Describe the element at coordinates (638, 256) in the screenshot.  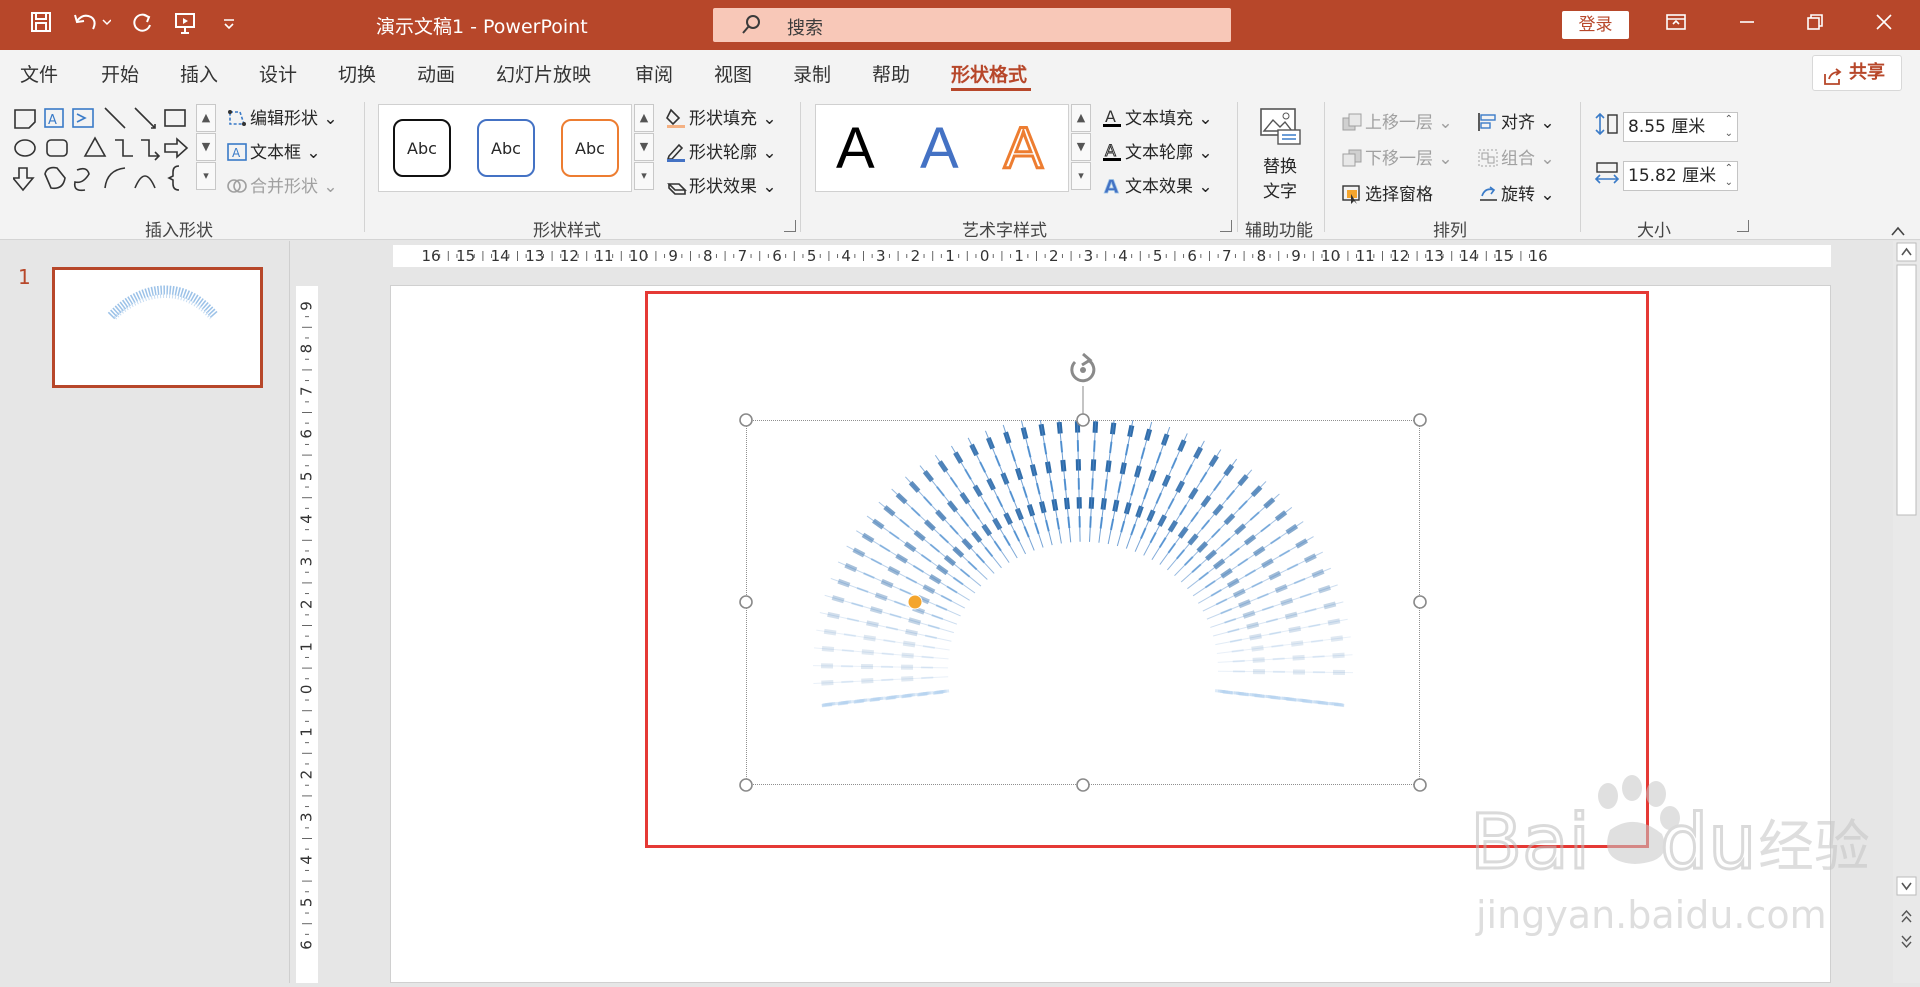
I see `h-ruler-label: 10` at that location.